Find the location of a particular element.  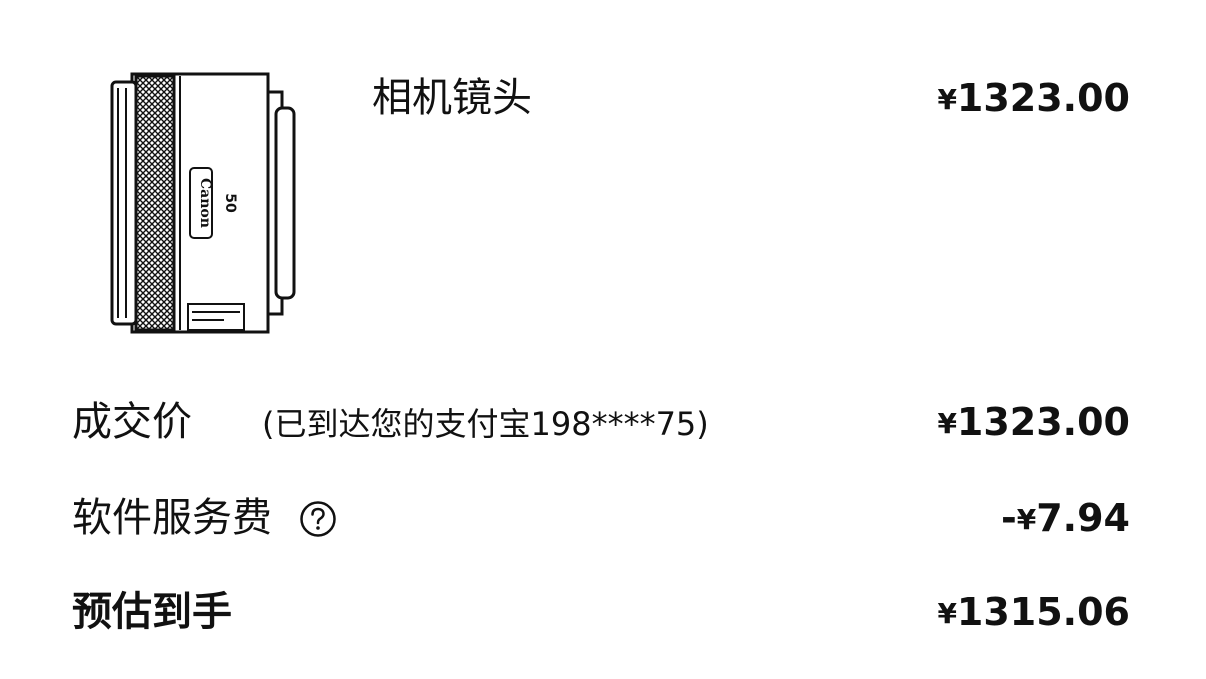

service-fee-amount: 7.94 is located at coordinates (1083, 518).